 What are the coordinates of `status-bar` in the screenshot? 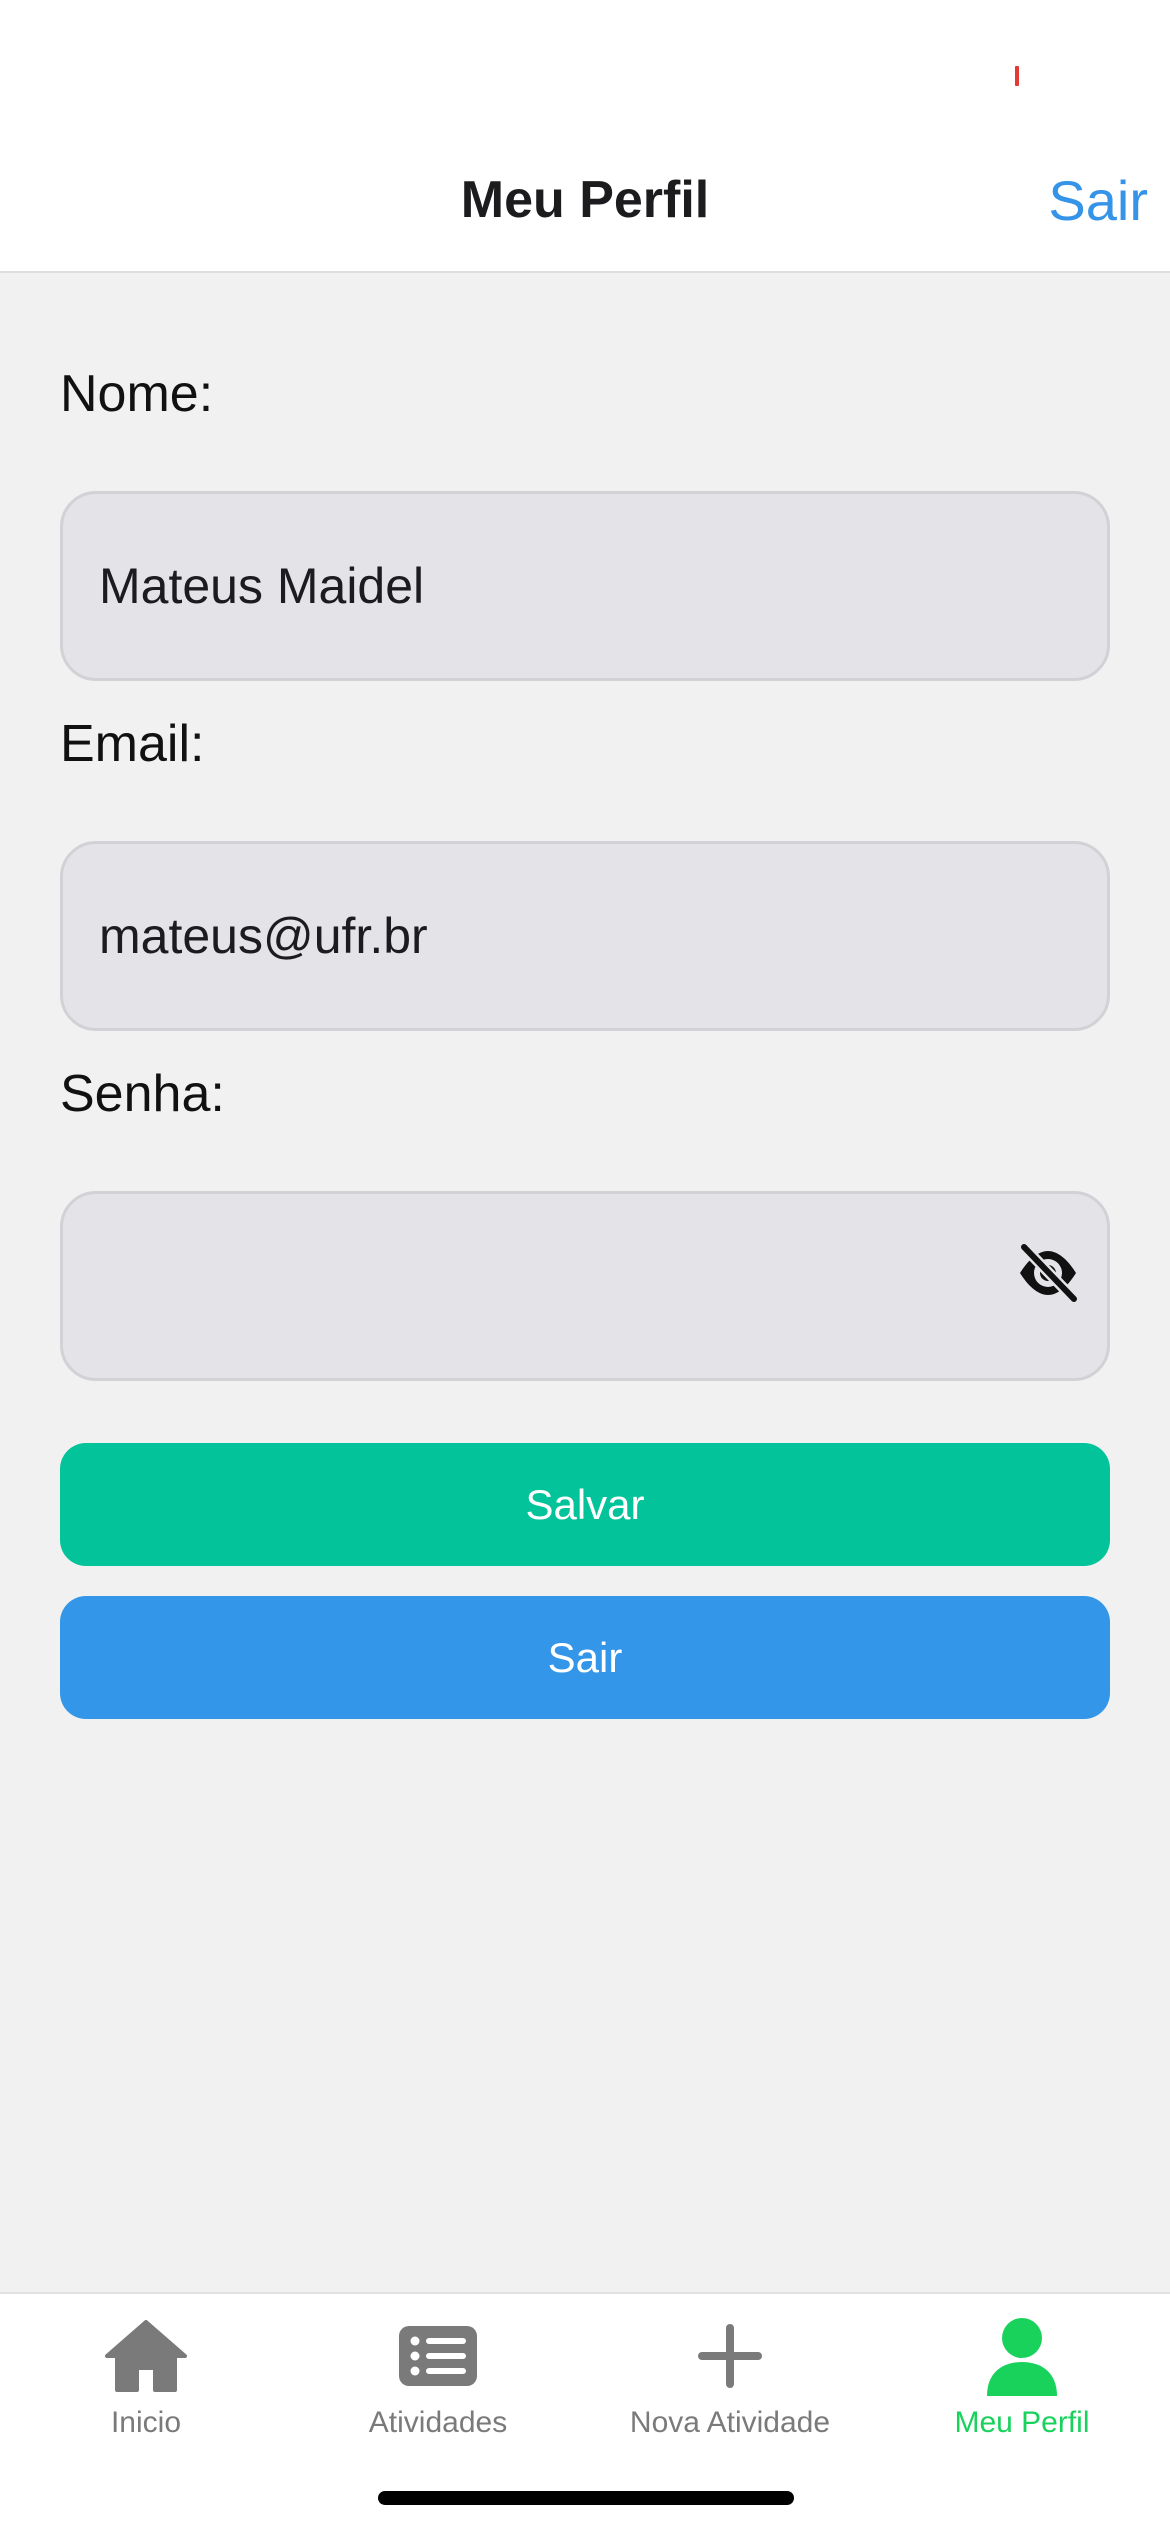 It's located at (585, 70).